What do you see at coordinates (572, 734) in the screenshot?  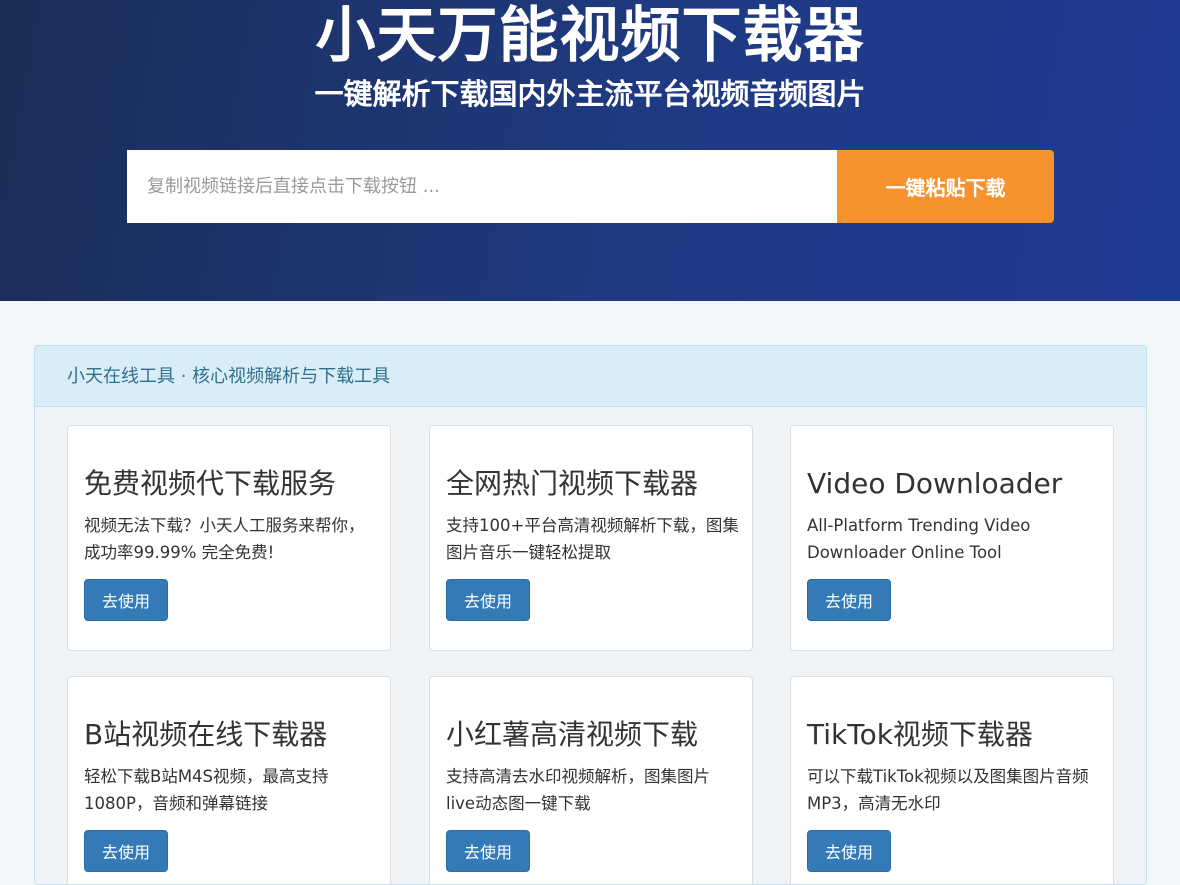 I see `card-title: 小红薯高清视频下载` at bounding box center [572, 734].